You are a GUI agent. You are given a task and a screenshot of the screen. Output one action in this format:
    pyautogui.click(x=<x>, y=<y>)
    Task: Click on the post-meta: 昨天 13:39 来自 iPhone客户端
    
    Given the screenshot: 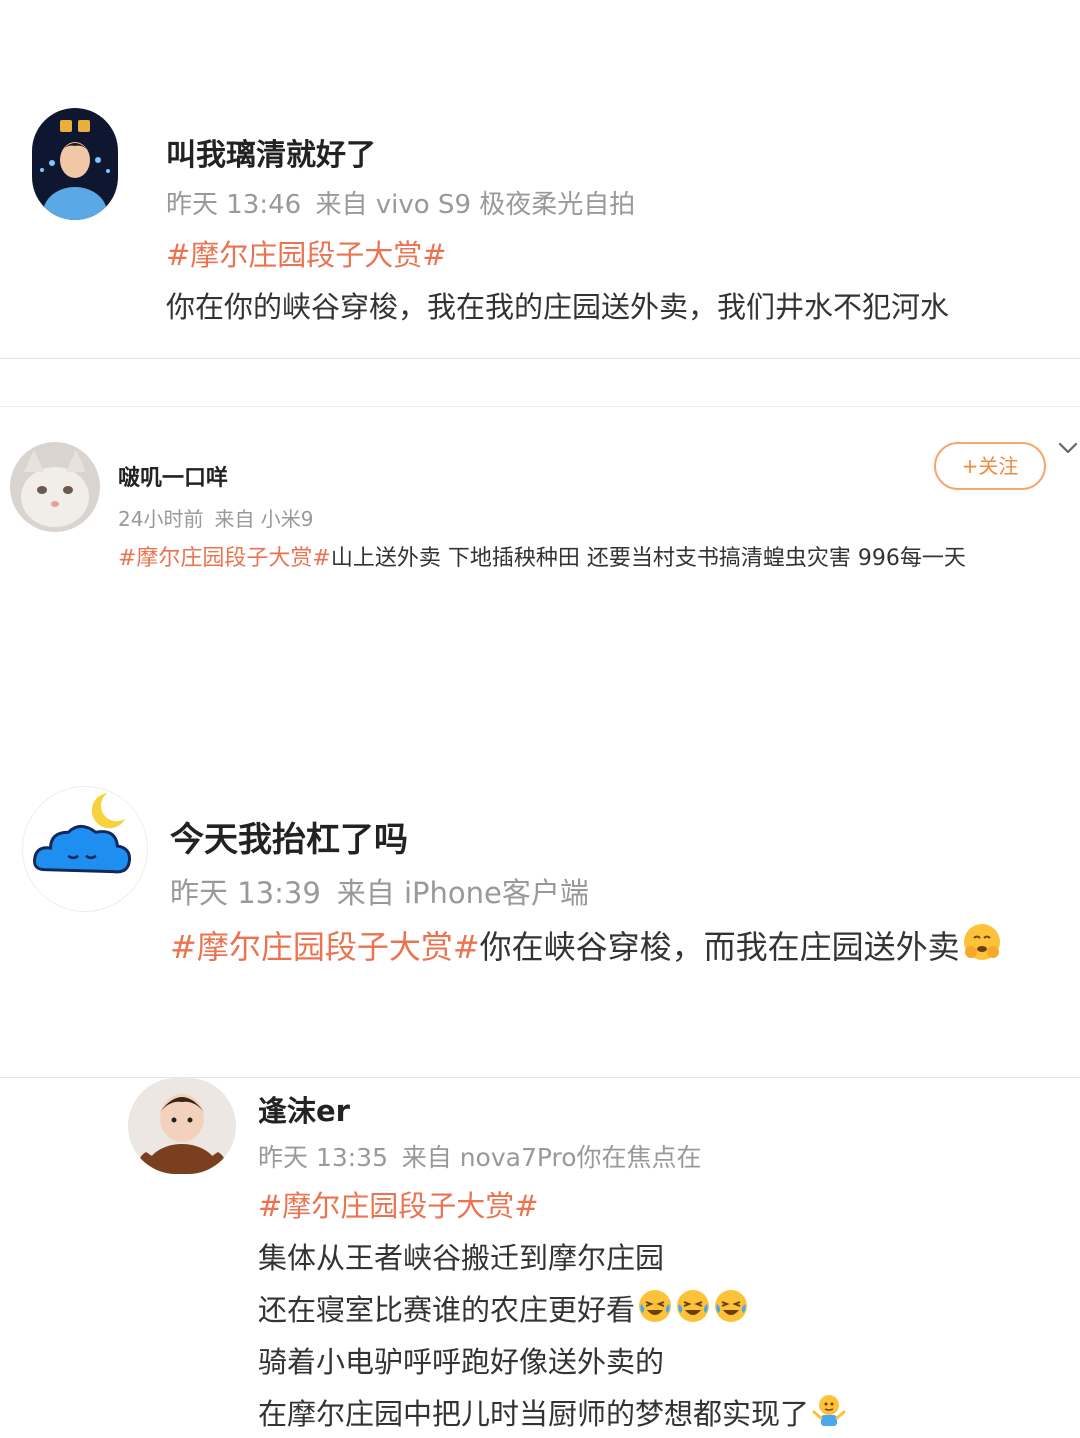 What is the action you would take?
    pyautogui.click(x=379, y=891)
    